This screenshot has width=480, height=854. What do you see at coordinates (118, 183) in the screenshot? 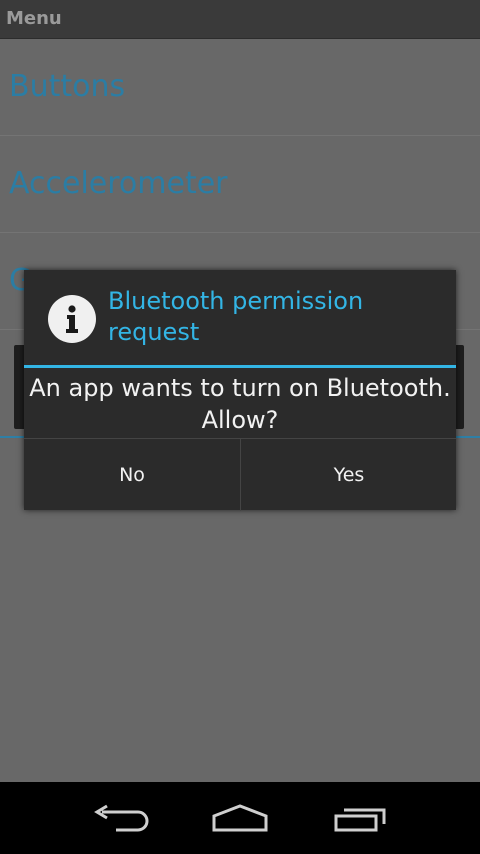
I see `menu-item-label: Accelerometer` at bounding box center [118, 183].